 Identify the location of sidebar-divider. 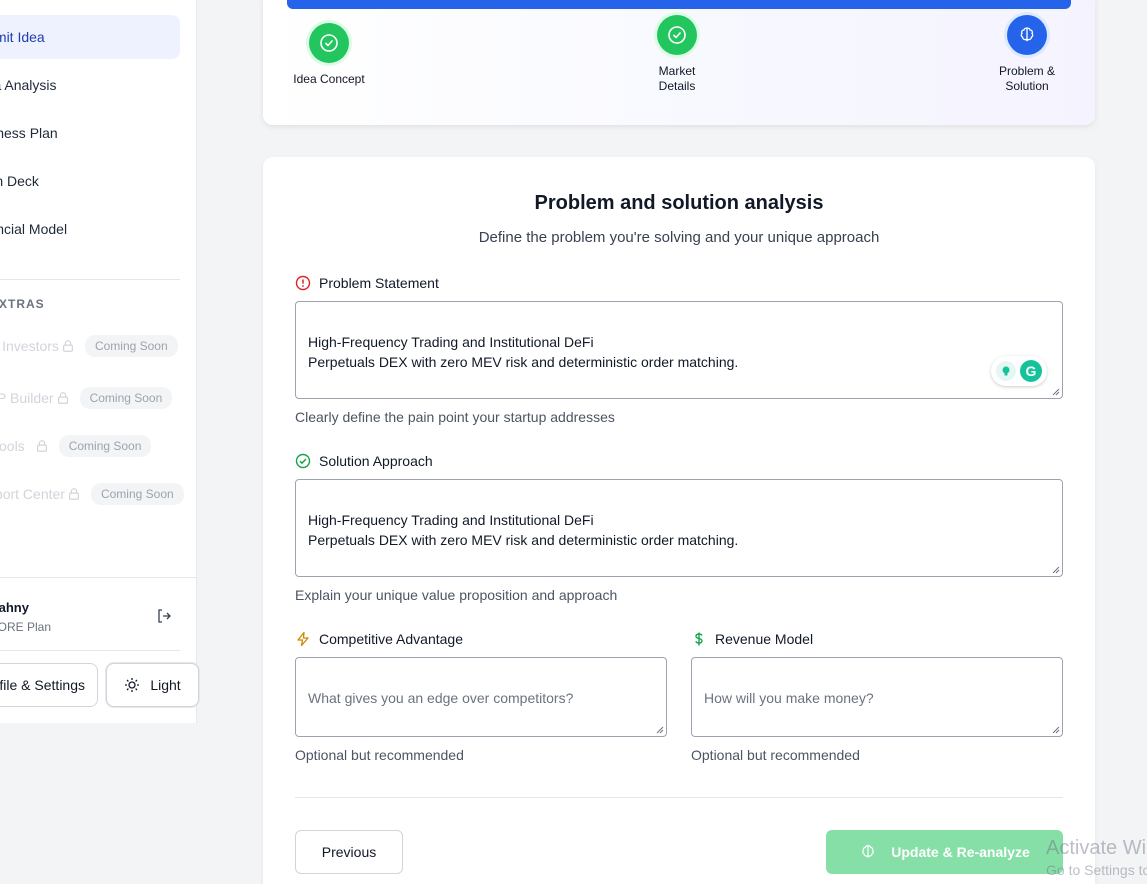
(90, 279).